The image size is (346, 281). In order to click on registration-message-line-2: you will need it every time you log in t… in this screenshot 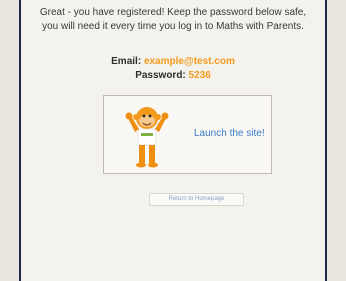, I will do `click(173, 26)`.